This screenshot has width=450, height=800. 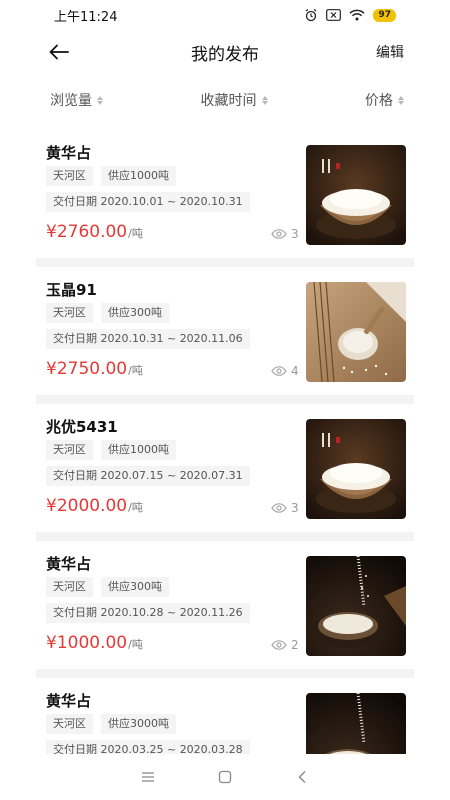 I want to click on status-bar: 上午11:24 97, so click(x=225, y=15).